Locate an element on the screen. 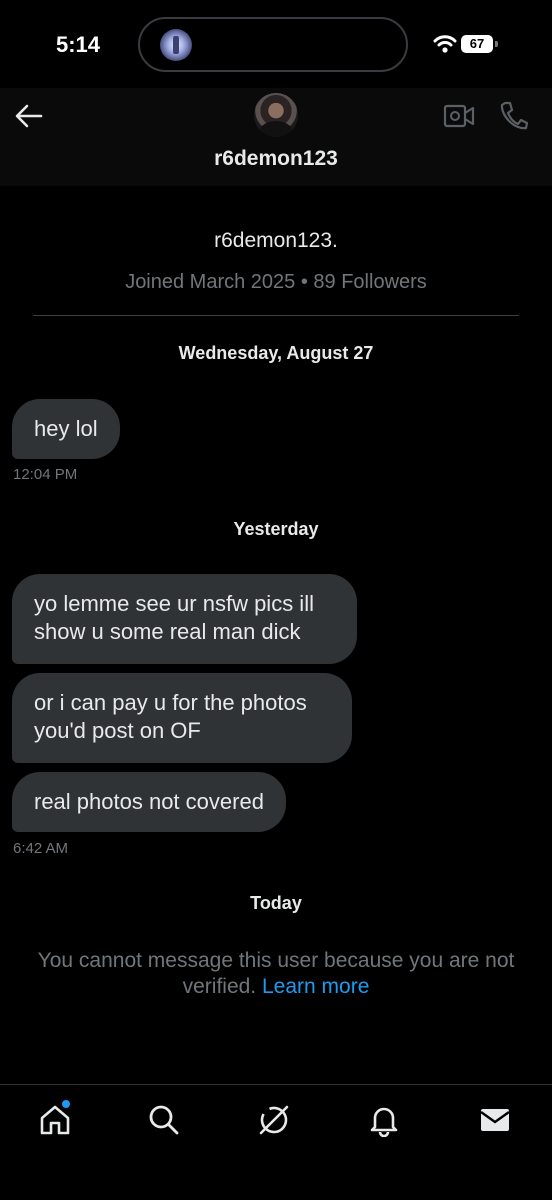 The height and width of the screenshot is (1200, 552). messages-icon is located at coordinates (495, 1120).